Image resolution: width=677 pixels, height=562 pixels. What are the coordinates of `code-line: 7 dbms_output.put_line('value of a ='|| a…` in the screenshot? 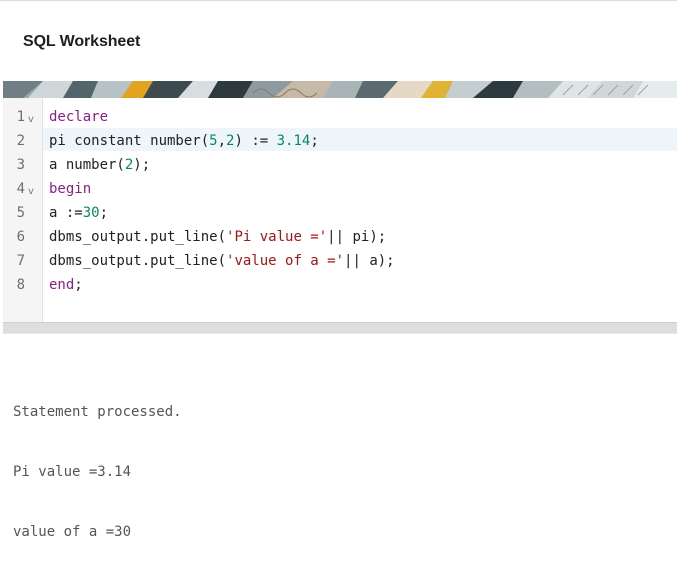 It's located at (340, 261).